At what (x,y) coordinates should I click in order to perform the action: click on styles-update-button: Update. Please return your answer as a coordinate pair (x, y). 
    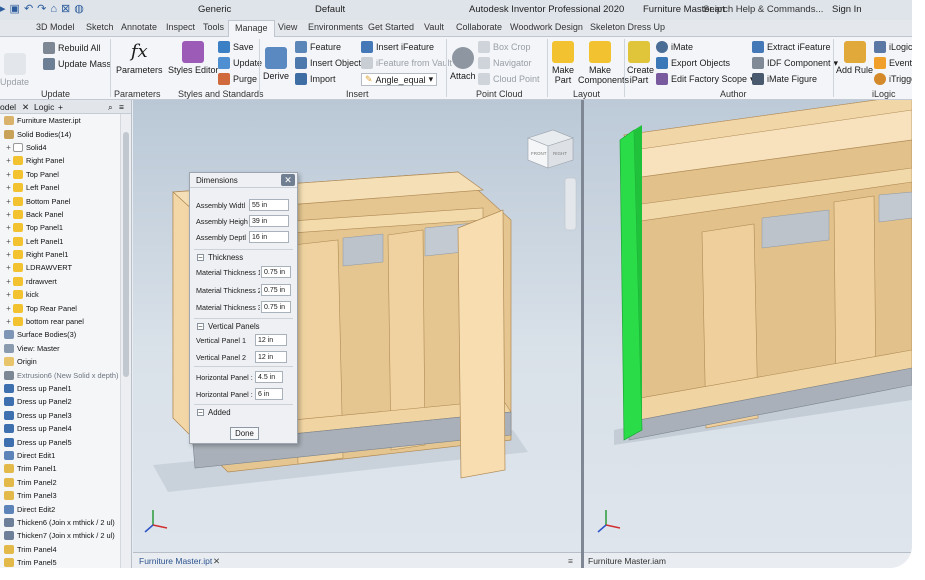
    Looking at the image, I should click on (240, 63).